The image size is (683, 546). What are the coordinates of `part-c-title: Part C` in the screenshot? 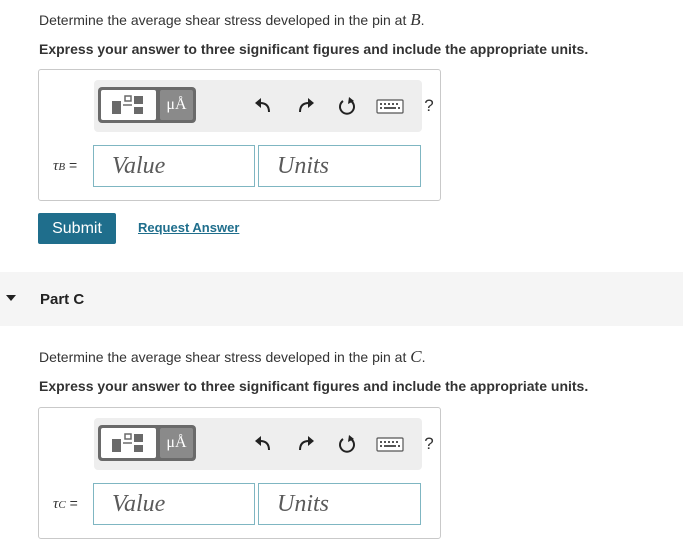 It's located at (62, 299).